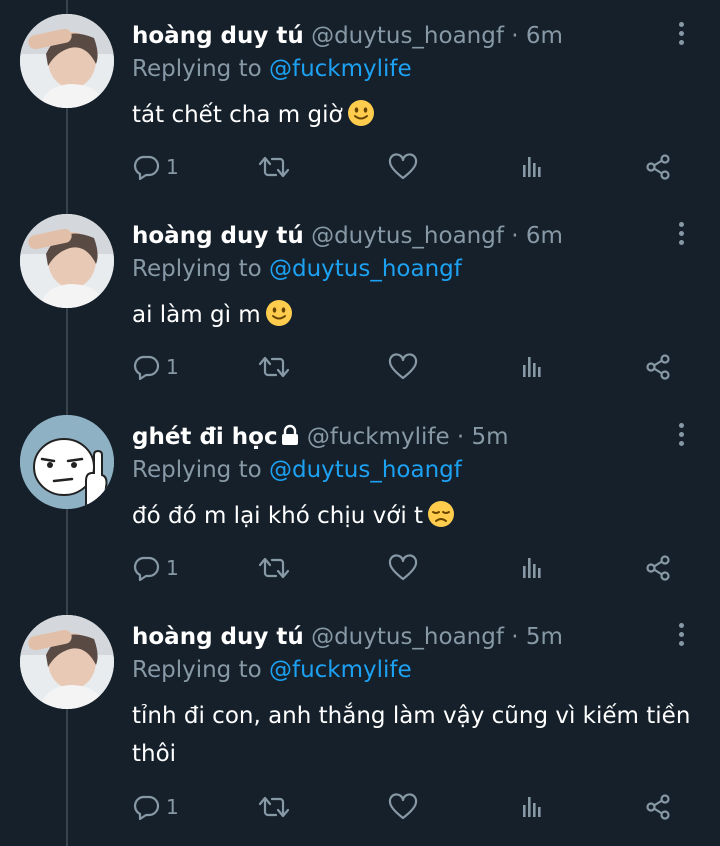 The width and height of the screenshot is (720, 846). I want to click on tweet-header: ghét đi học @fuckmylife · 5m, so click(401, 438).